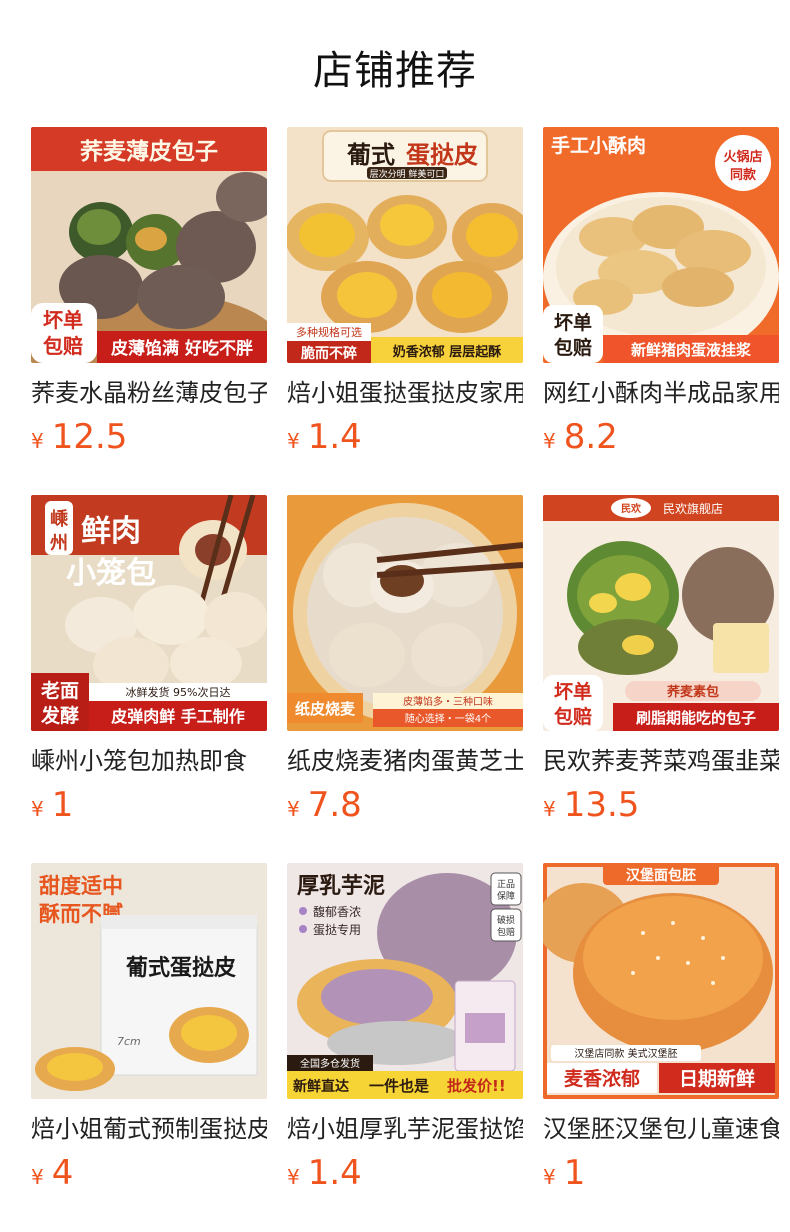  What do you see at coordinates (337, 929) in the screenshot?
I see `point-b: 蛋挞专用` at bounding box center [337, 929].